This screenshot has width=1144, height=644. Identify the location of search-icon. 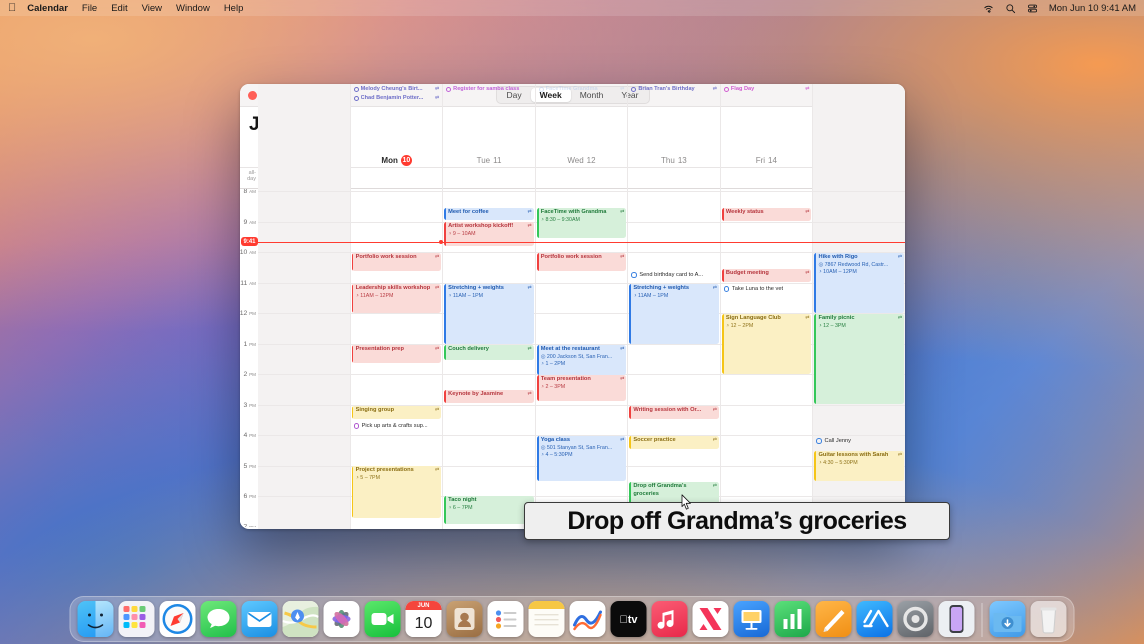
(1010, 8).